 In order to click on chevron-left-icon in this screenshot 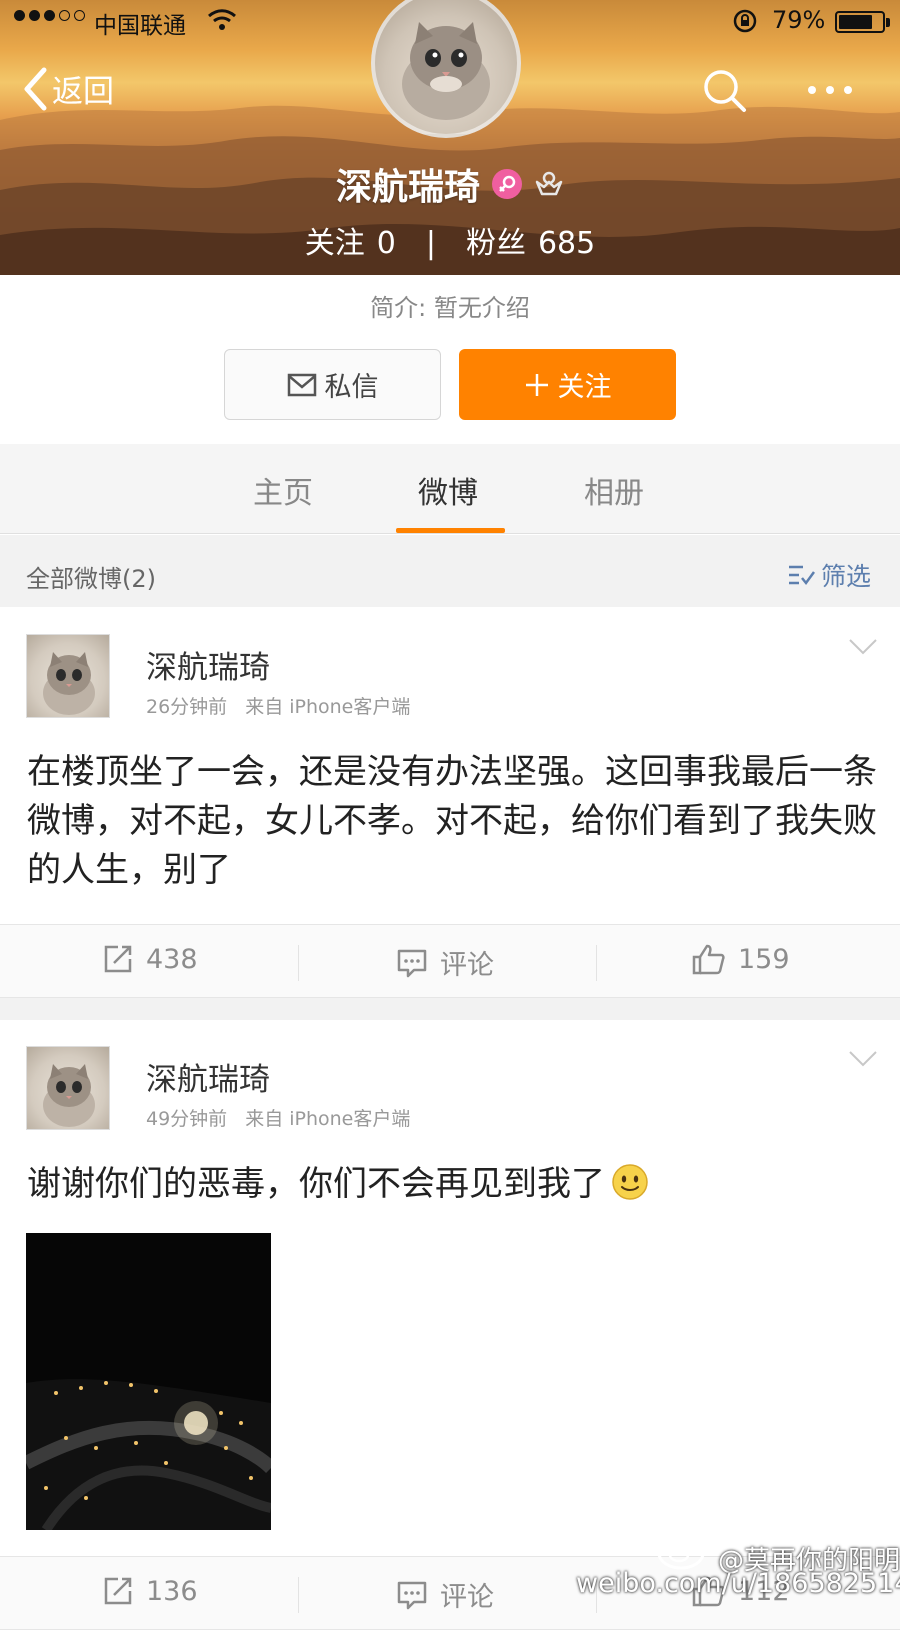, I will do `click(35, 88)`.